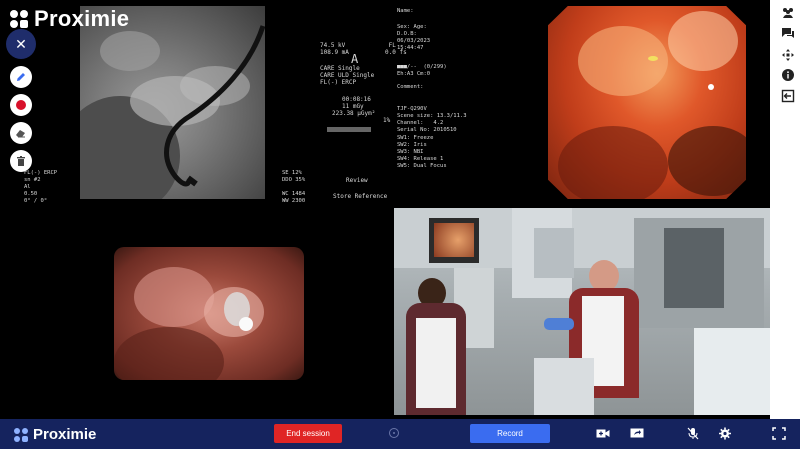 This screenshot has height=449, width=800. I want to click on pen-tool-button, so click(21, 77).